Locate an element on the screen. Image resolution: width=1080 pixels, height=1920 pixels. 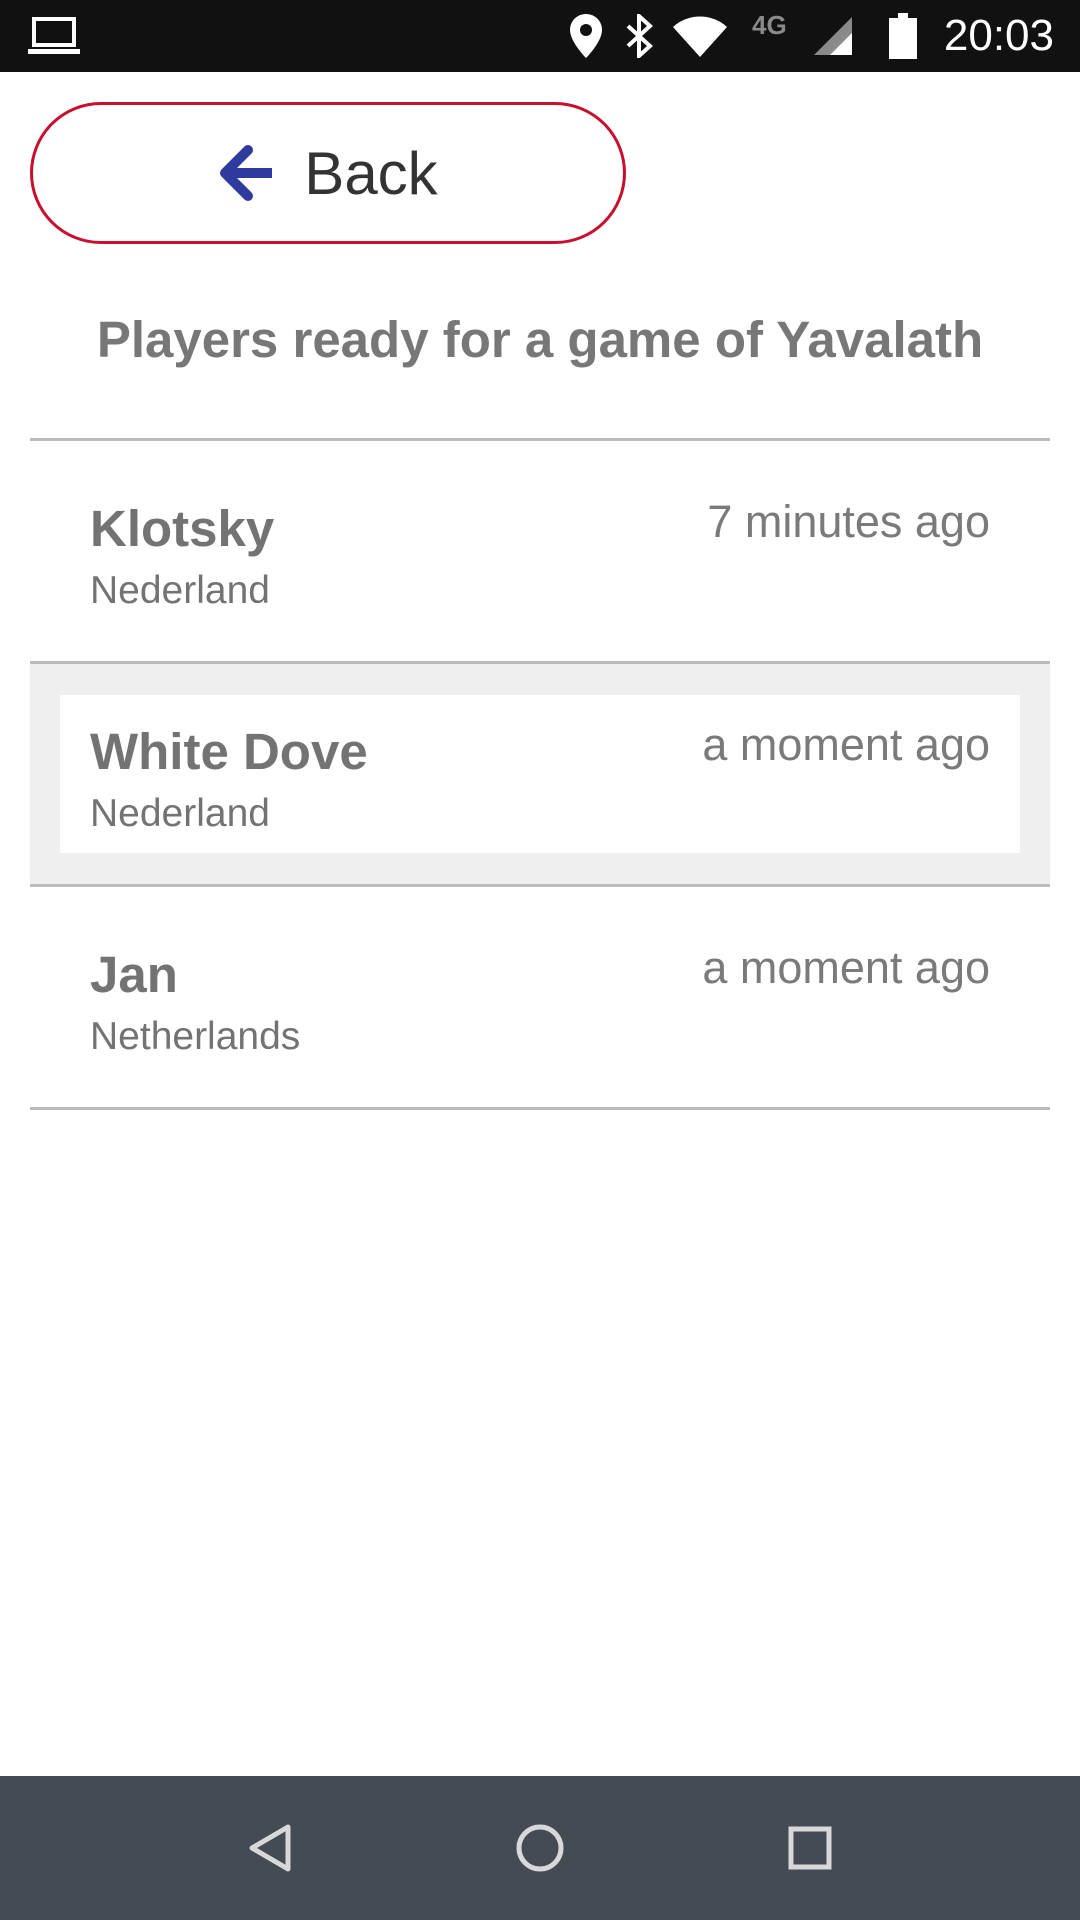
back-button-label: Back is located at coordinates (371, 173).